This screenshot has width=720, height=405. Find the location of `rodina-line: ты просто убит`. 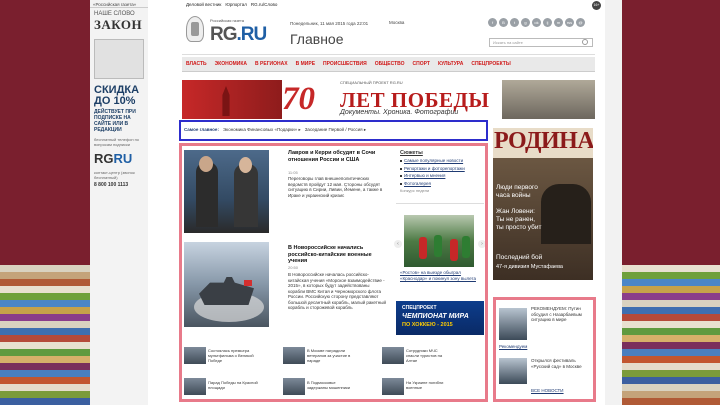

rodina-line: ты просто убит is located at coordinates (519, 227).